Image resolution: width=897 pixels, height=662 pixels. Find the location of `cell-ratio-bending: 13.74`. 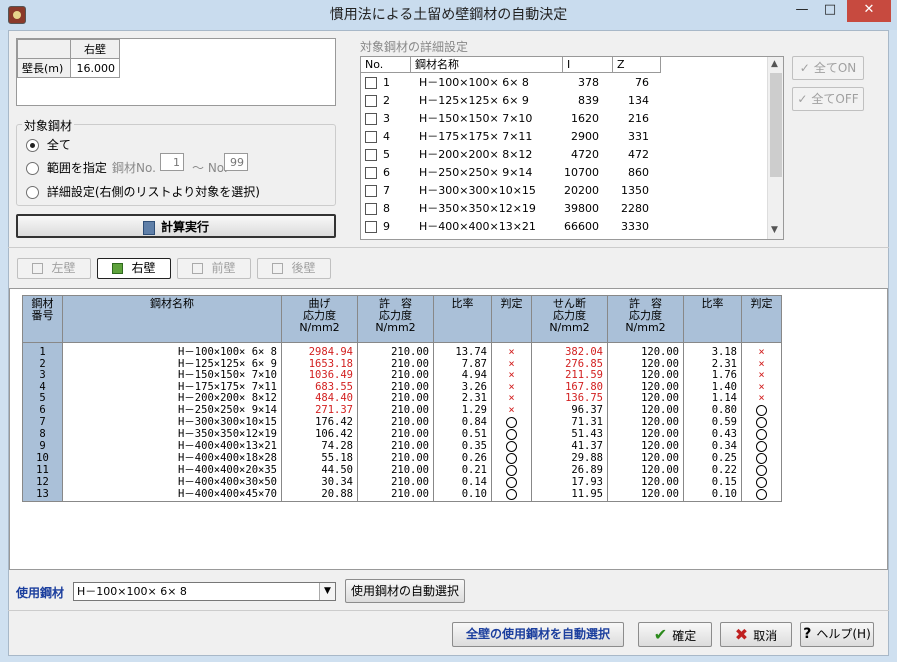

cell-ratio-bending: 13.74 is located at coordinates (462, 350).